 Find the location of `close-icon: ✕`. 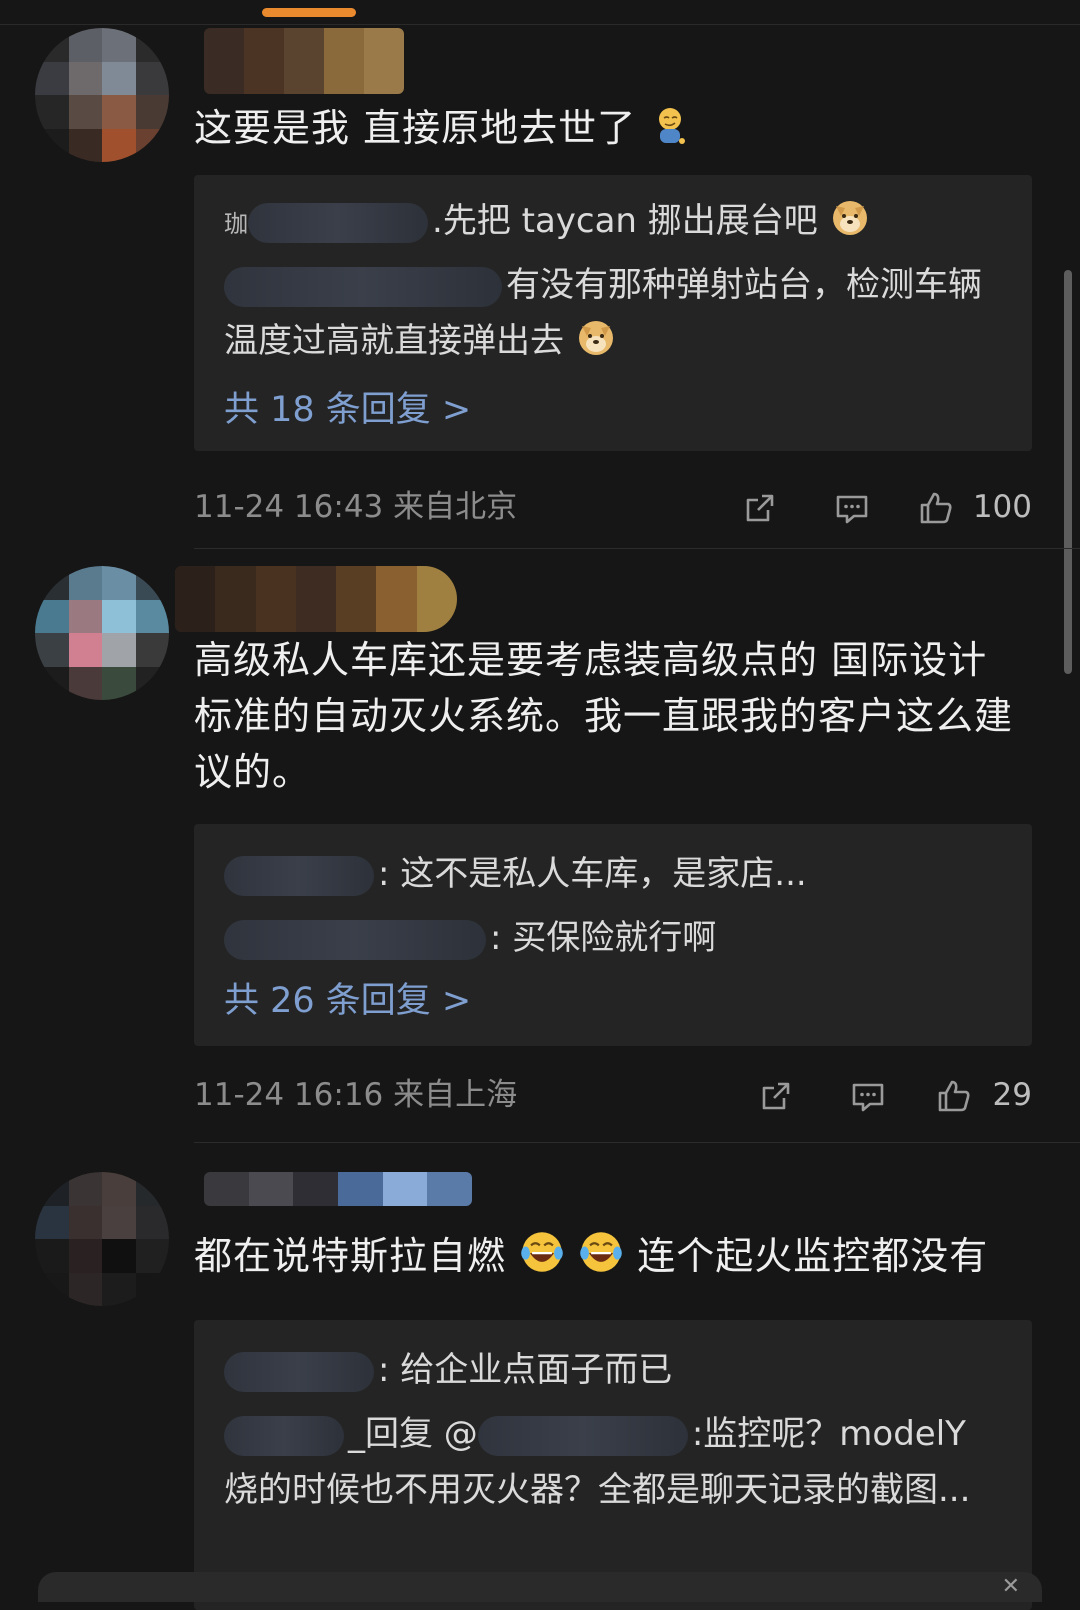

close-icon: ✕ is located at coordinates (1011, 1586).